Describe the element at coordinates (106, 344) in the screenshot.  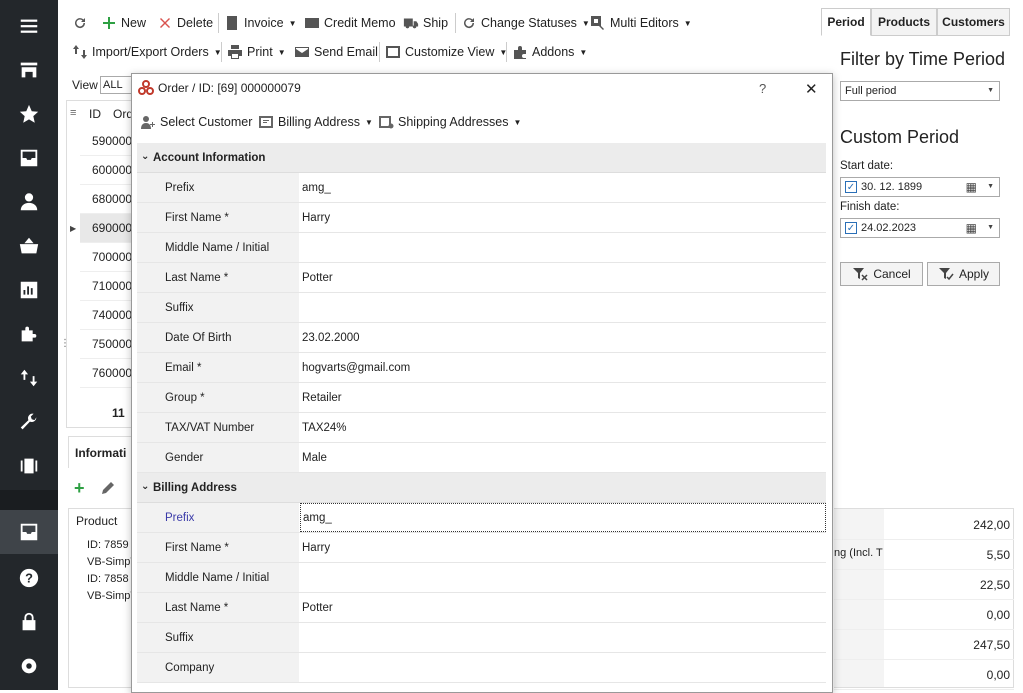
I see `table-row: 75 0000` at that location.